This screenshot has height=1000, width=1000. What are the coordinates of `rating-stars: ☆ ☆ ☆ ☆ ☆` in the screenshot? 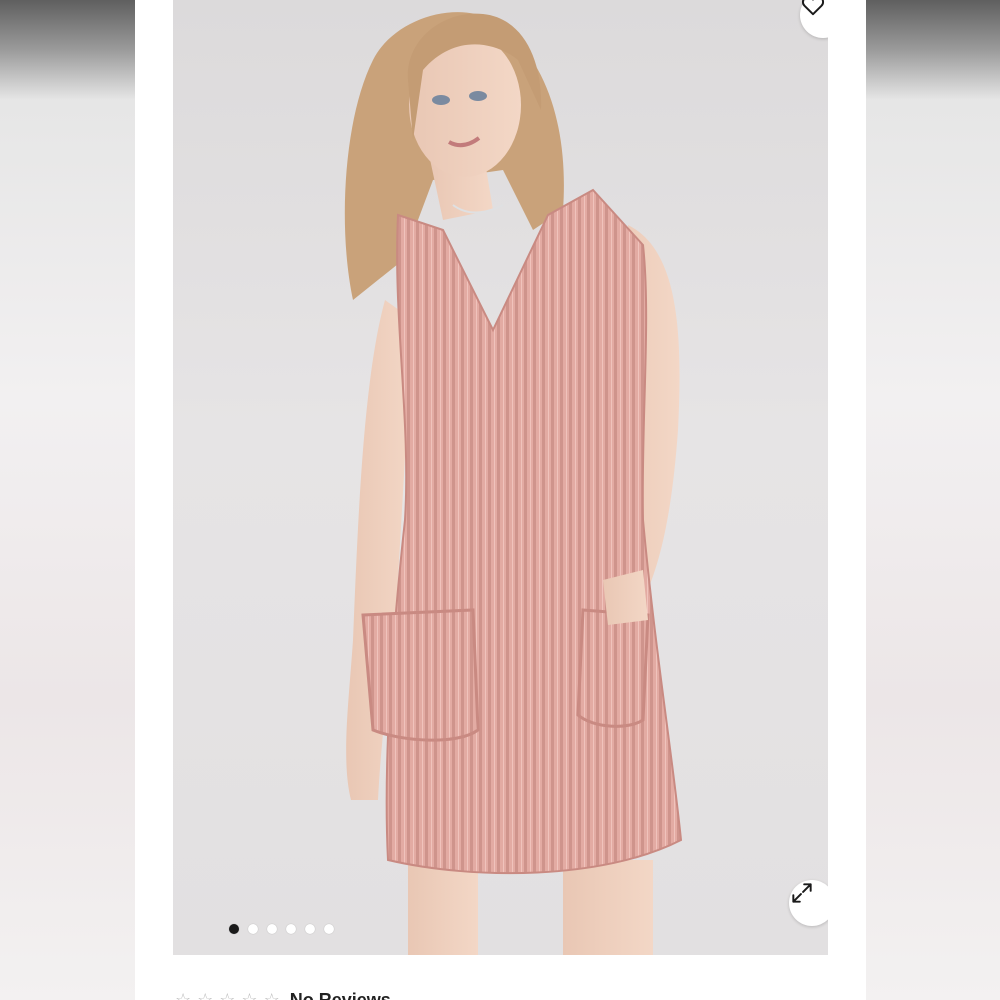 It's located at (227, 995).